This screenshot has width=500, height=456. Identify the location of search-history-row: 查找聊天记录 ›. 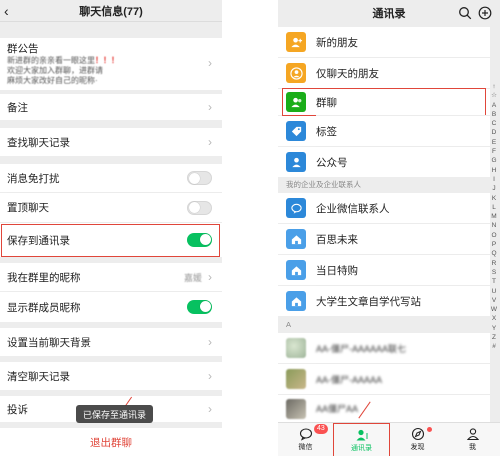
(111, 142).